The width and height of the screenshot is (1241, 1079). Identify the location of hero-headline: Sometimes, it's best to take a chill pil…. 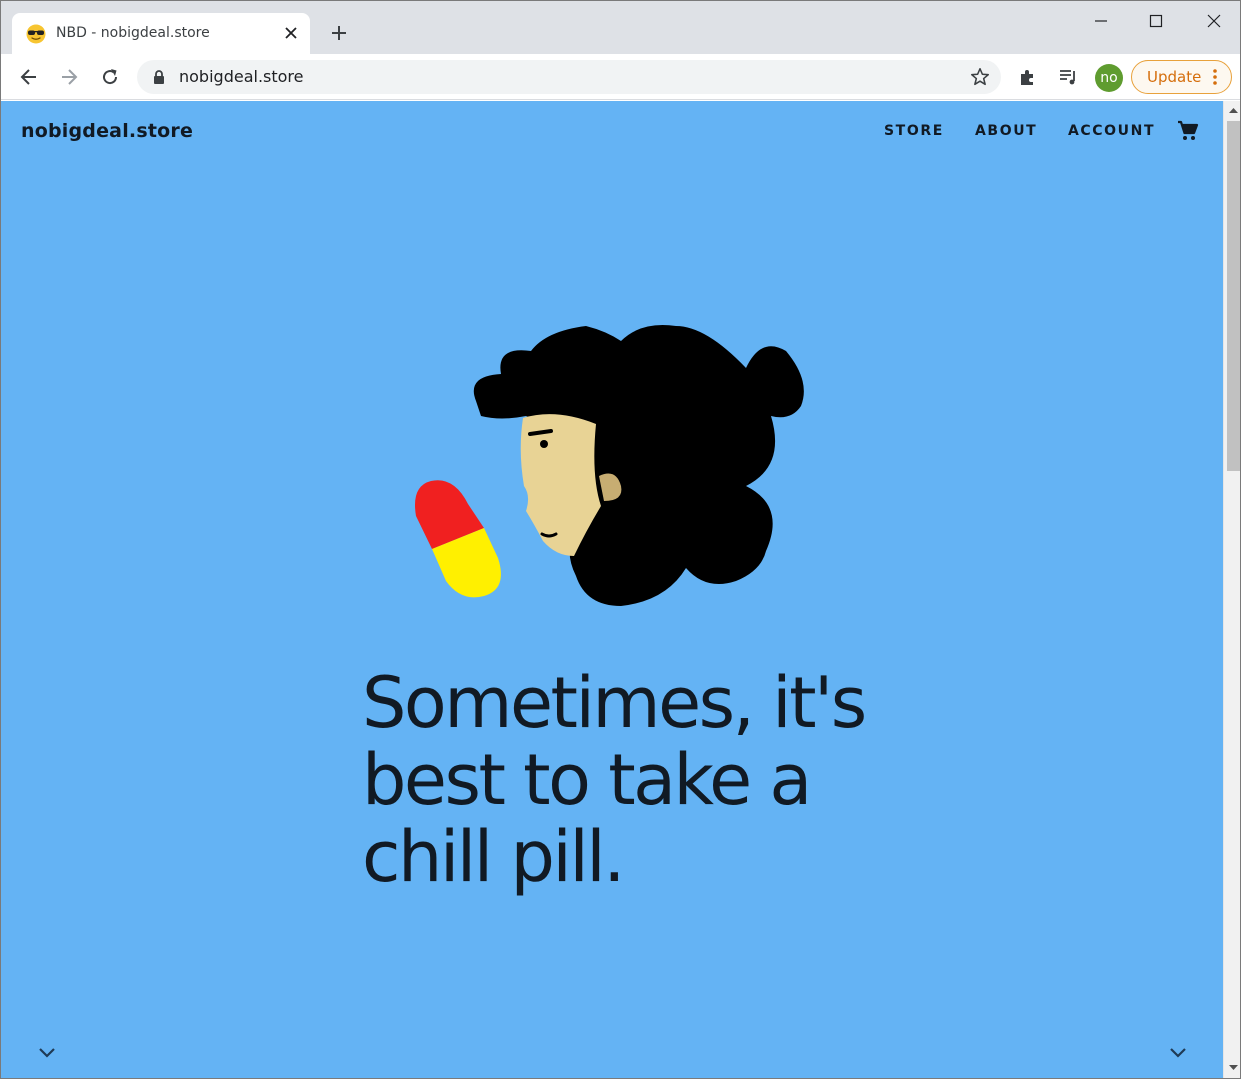
(622, 780).